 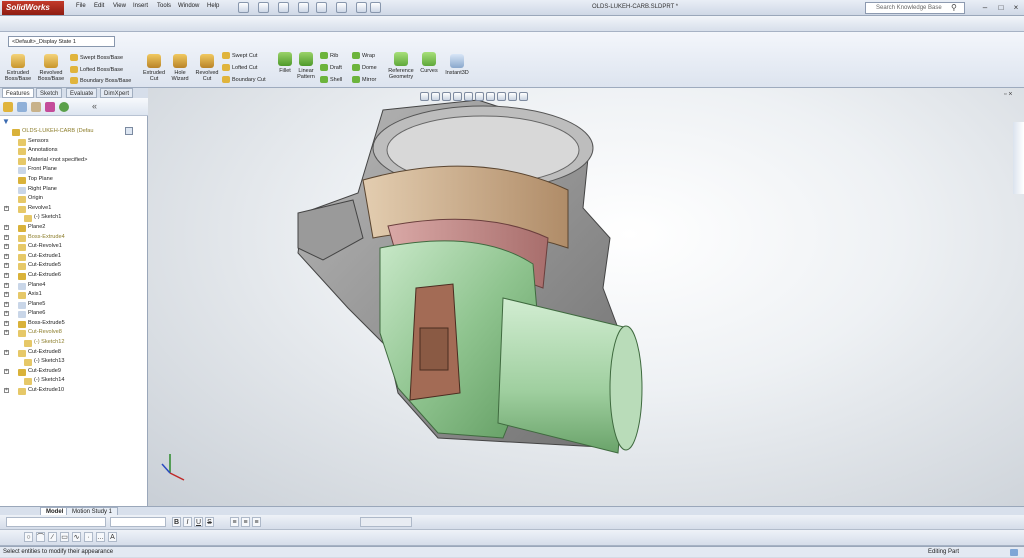 What do you see at coordinates (64, 107) in the screenshot?
I see `display-manager-icon` at bounding box center [64, 107].